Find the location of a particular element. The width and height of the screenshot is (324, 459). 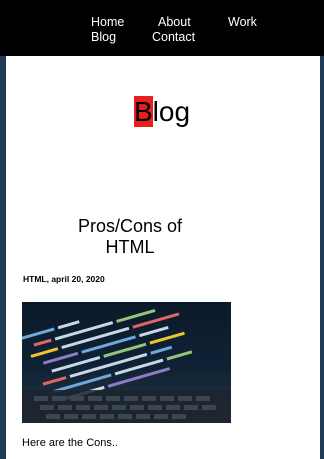

top-navbar: Home About Work Blog Contact is located at coordinates (162, 28).